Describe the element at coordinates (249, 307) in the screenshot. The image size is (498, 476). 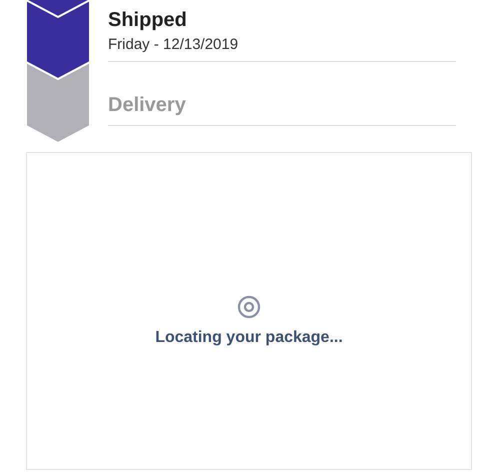
I see `location-icon` at that location.